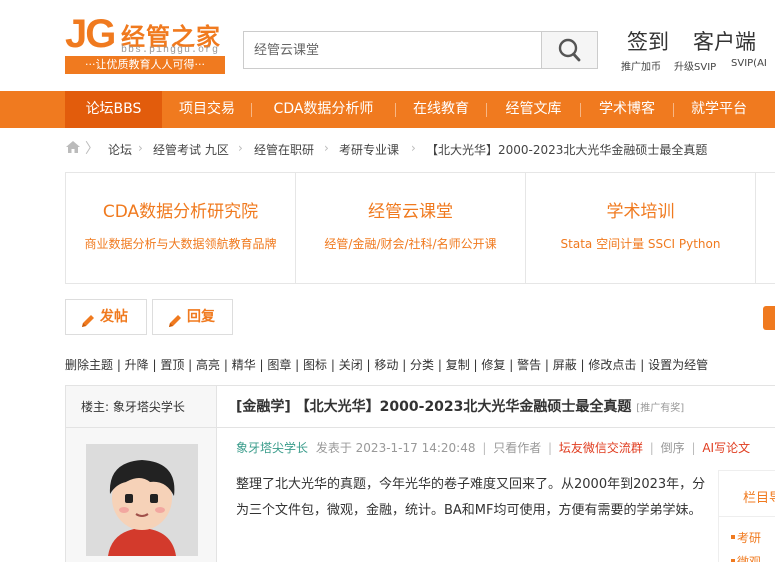 The width and height of the screenshot is (775, 562). What do you see at coordinates (201, 317) in the screenshot?
I see `reply-label: 回复` at bounding box center [201, 317].